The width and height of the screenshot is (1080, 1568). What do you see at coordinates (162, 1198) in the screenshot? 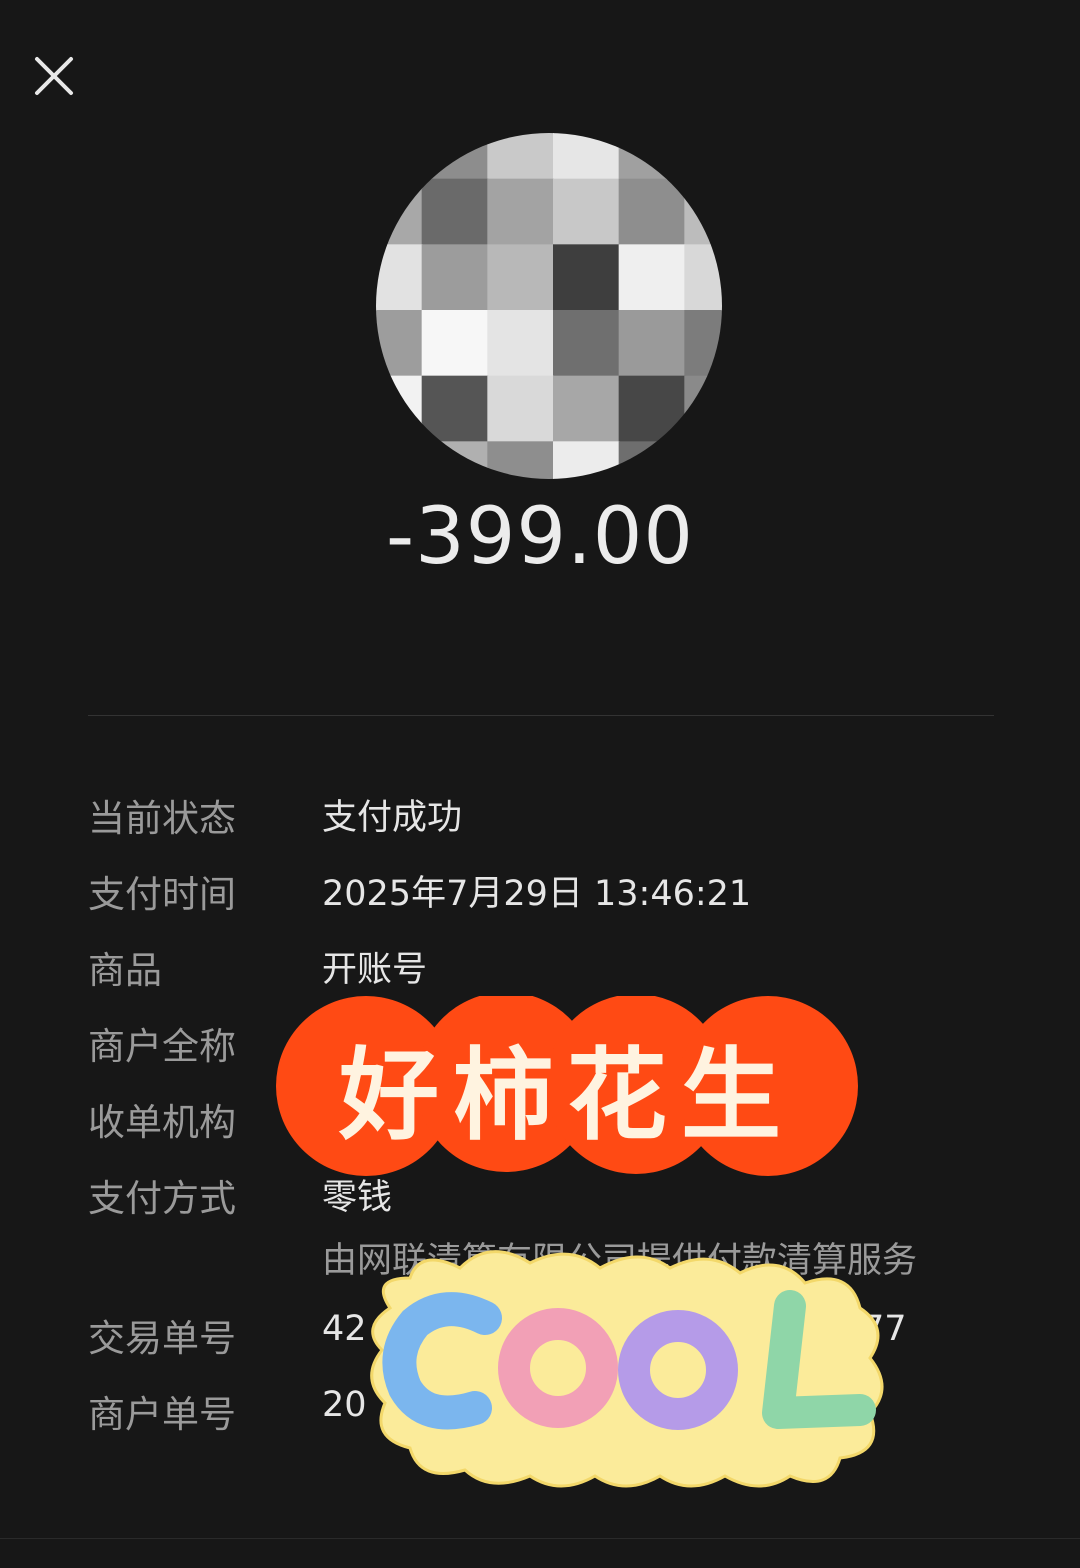
I see `pay-method-label: 支付方式` at bounding box center [162, 1198].